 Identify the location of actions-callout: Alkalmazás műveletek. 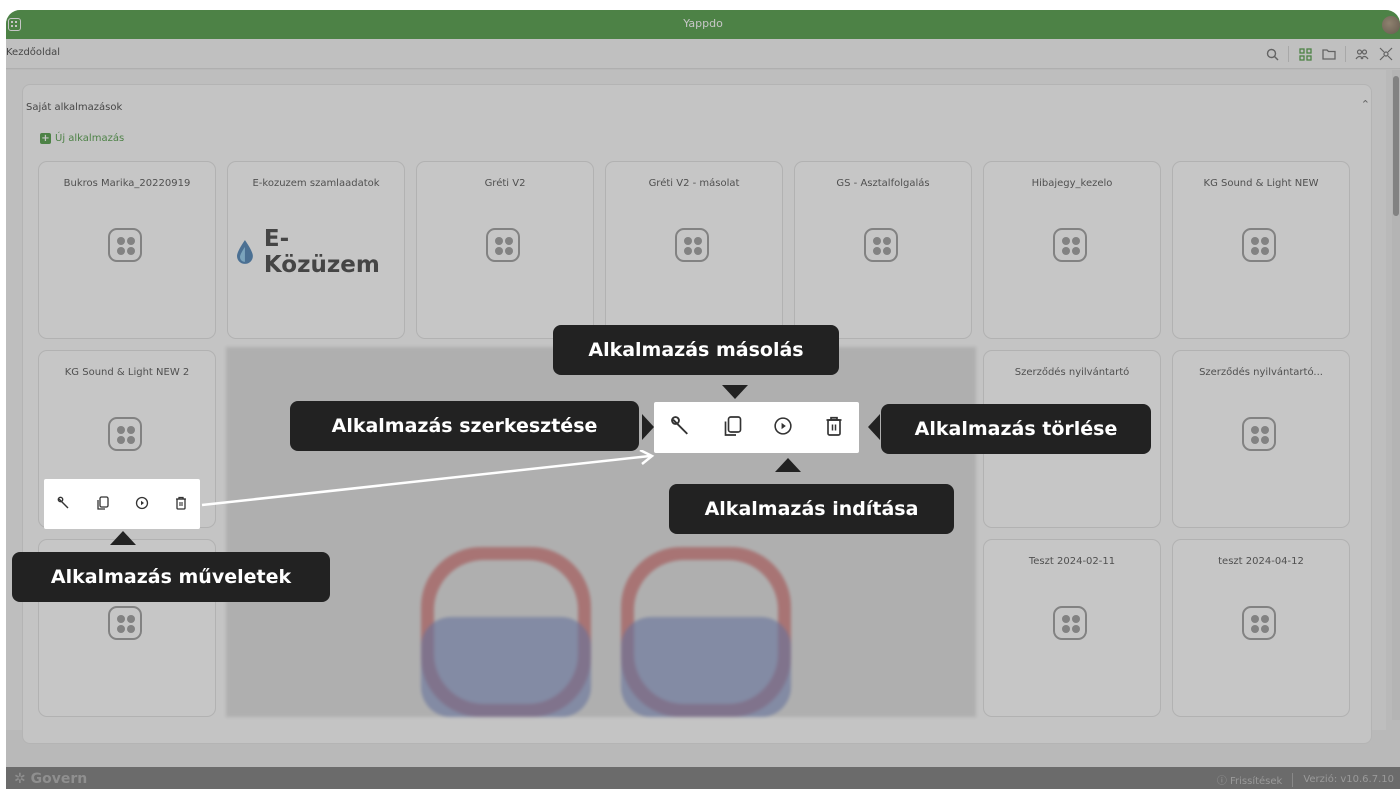
(171, 577).